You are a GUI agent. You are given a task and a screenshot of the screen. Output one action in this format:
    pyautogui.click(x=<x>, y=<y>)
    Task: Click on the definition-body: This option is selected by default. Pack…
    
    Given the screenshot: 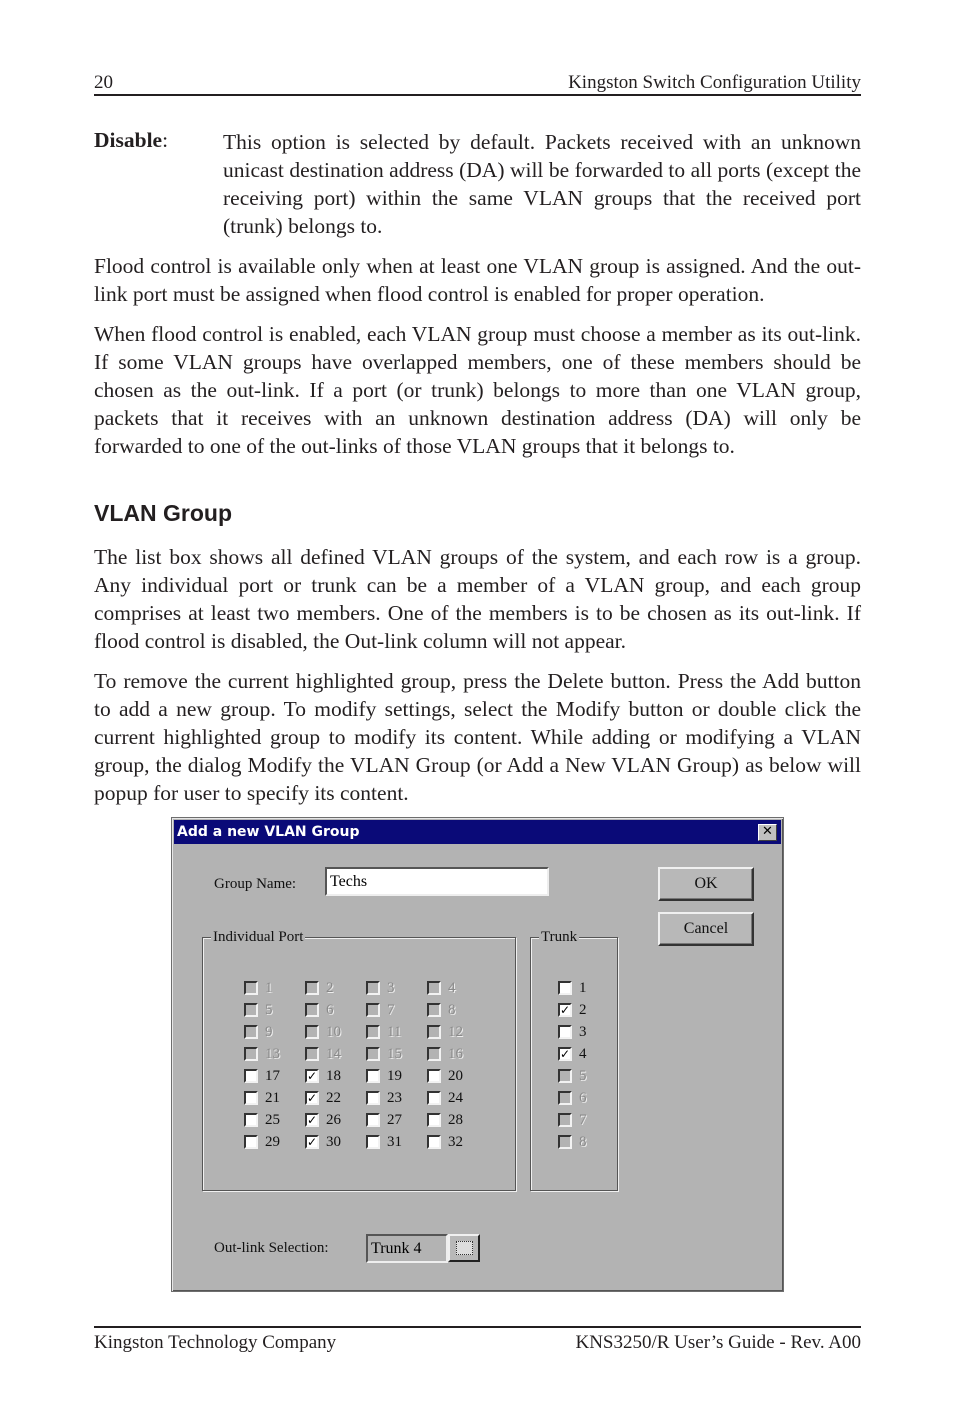 What is the action you would take?
    pyautogui.click(x=542, y=184)
    